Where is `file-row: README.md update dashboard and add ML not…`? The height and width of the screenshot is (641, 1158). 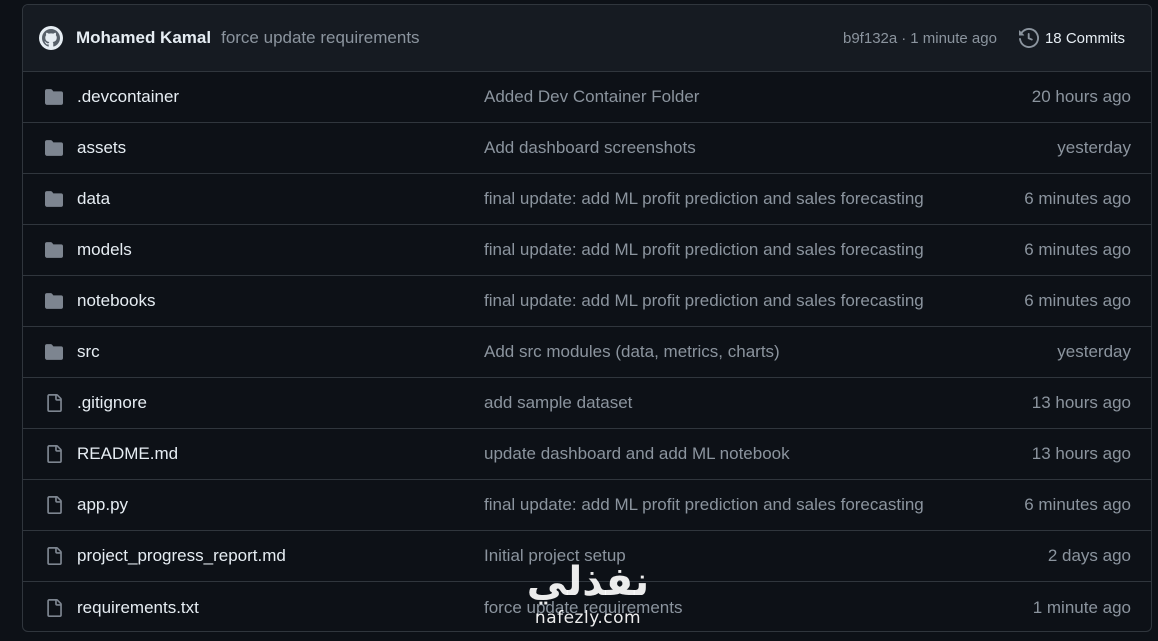
file-row: README.md update dashboard and add ML not… is located at coordinates (587, 454).